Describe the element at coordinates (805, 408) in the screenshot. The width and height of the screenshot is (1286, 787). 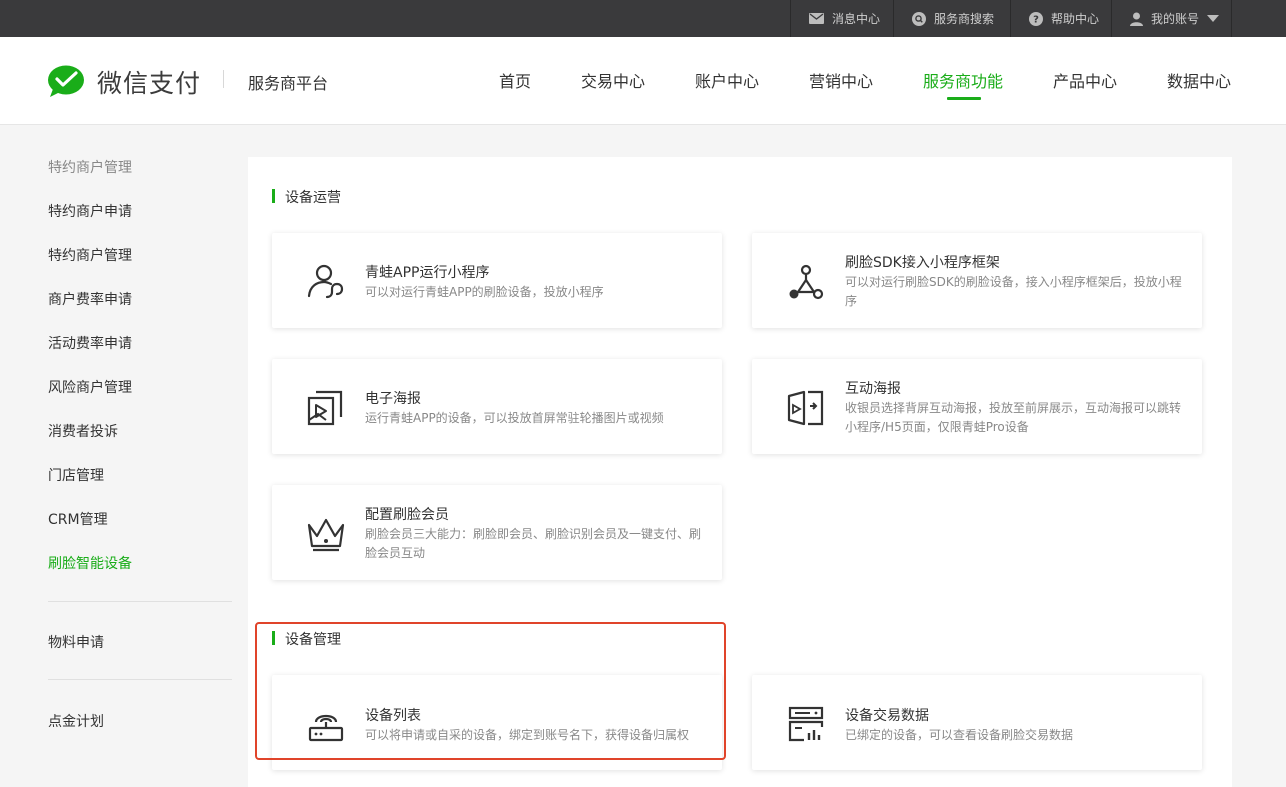
I see `interactive-poster-icon` at that location.